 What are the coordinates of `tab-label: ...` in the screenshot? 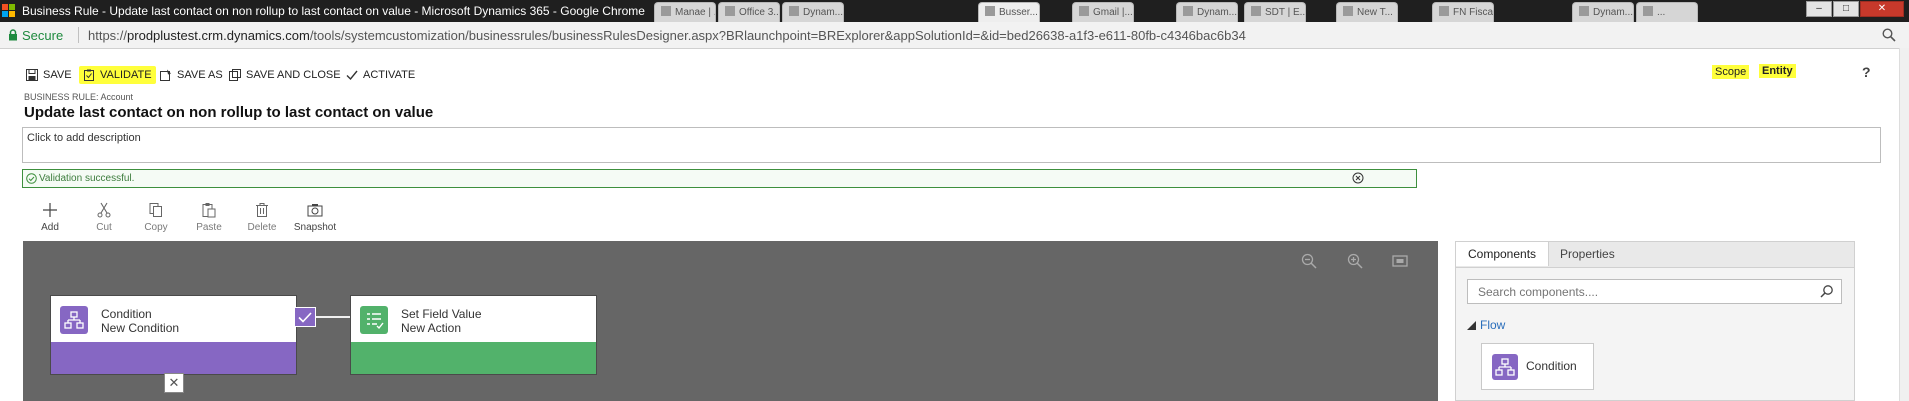 It's located at (1661, 12).